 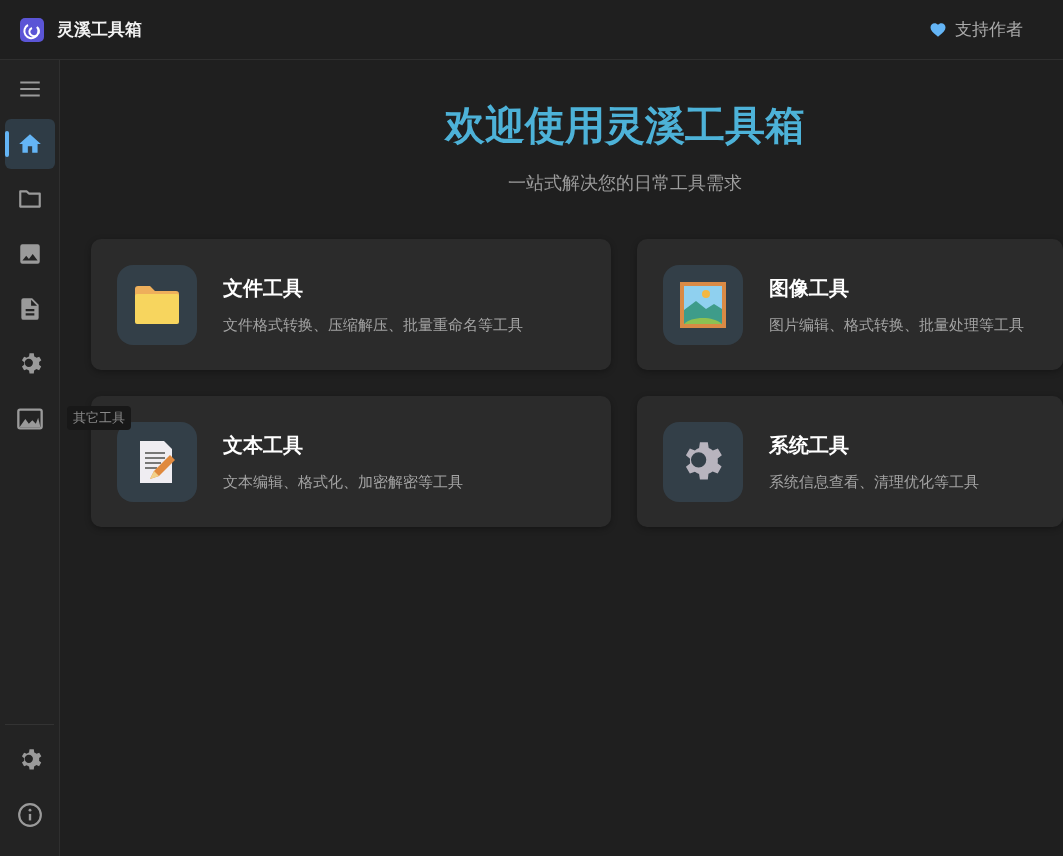 What do you see at coordinates (809, 445) in the screenshot?
I see `card-title: 系统工具` at bounding box center [809, 445].